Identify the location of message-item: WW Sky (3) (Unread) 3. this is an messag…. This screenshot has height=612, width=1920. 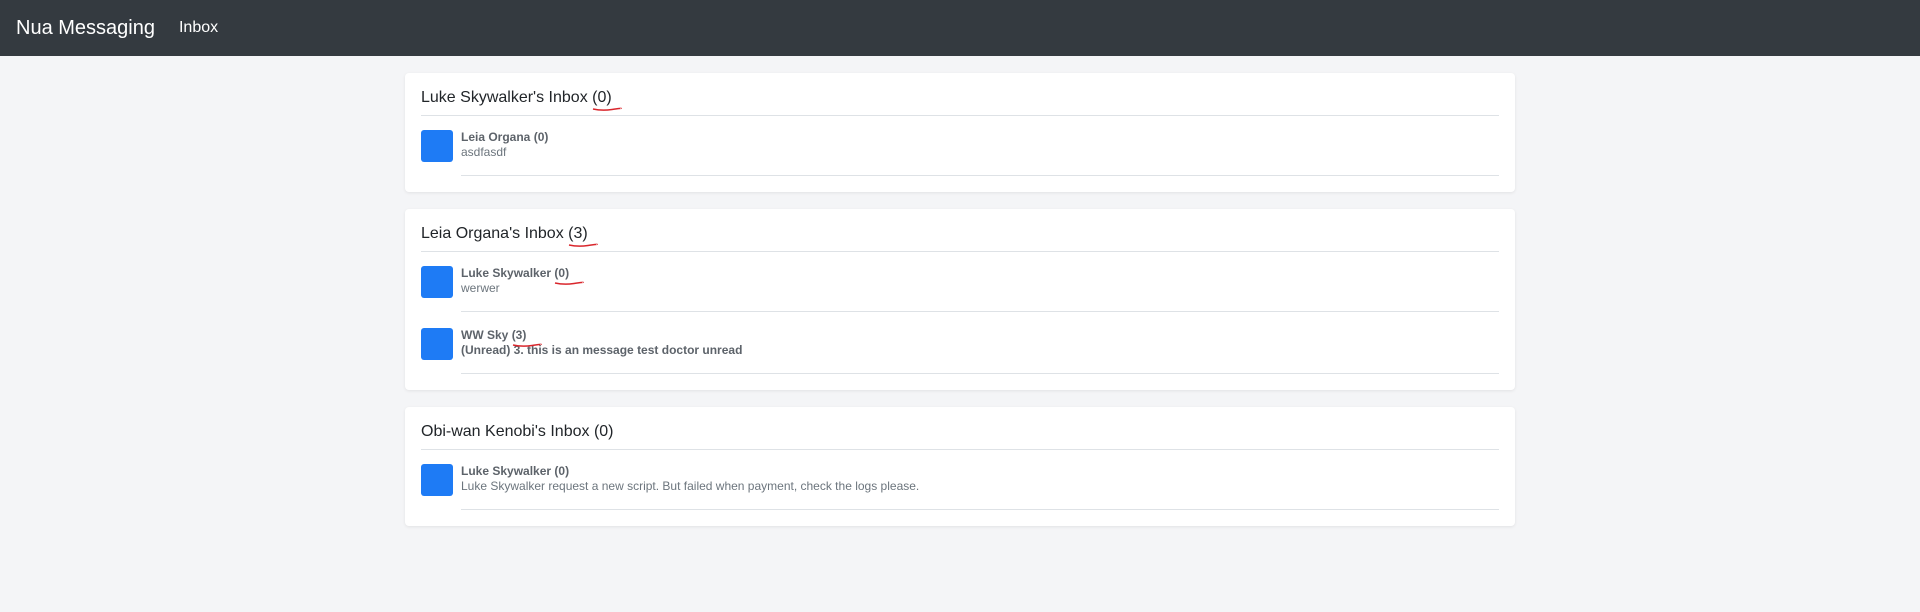
(960, 351).